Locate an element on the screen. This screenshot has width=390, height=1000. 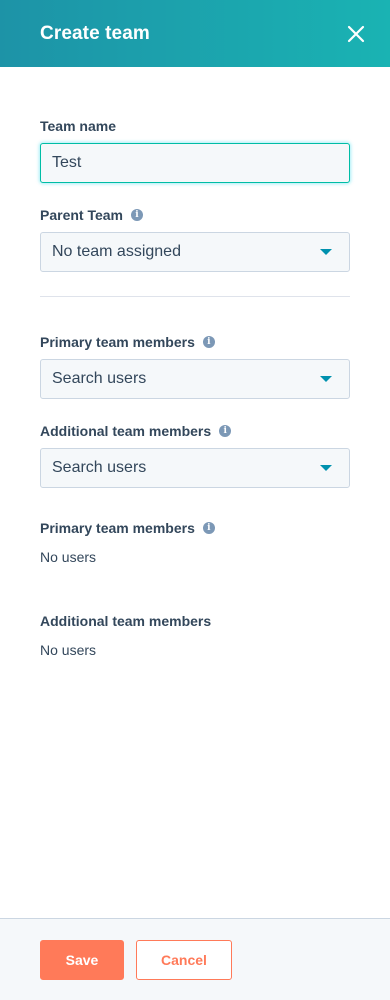
additional-members-empty-text: No users is located at coordinates (68, 650).